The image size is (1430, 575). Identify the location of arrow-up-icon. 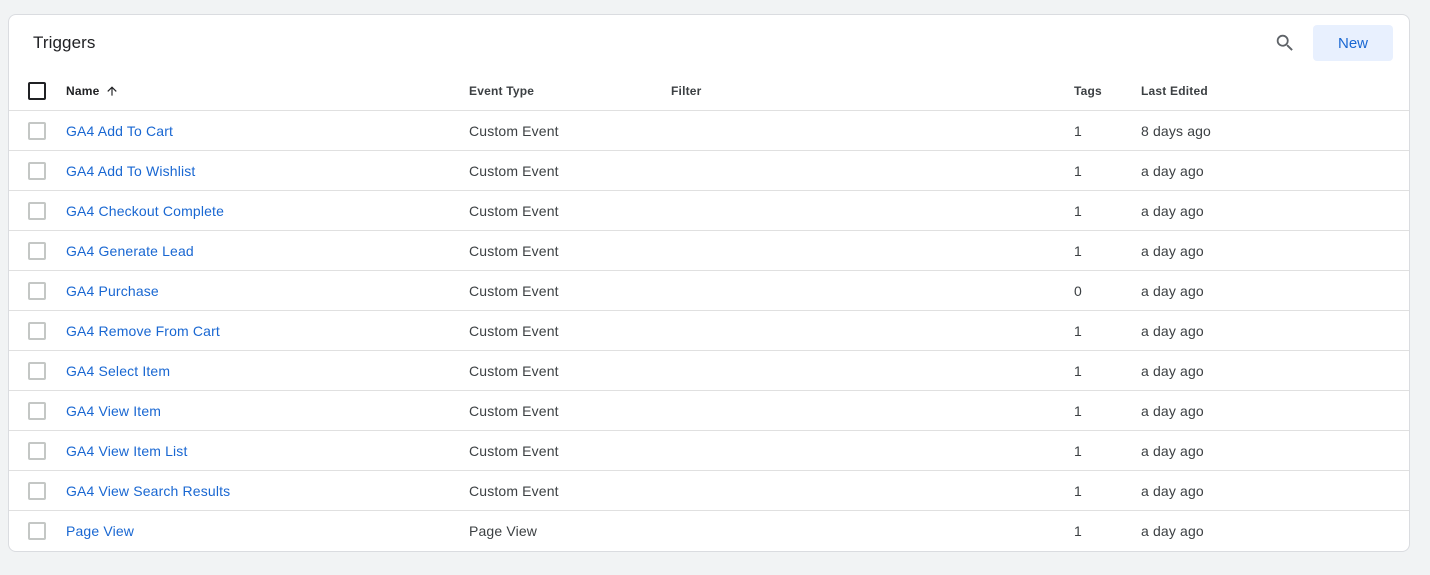
(112, 91).